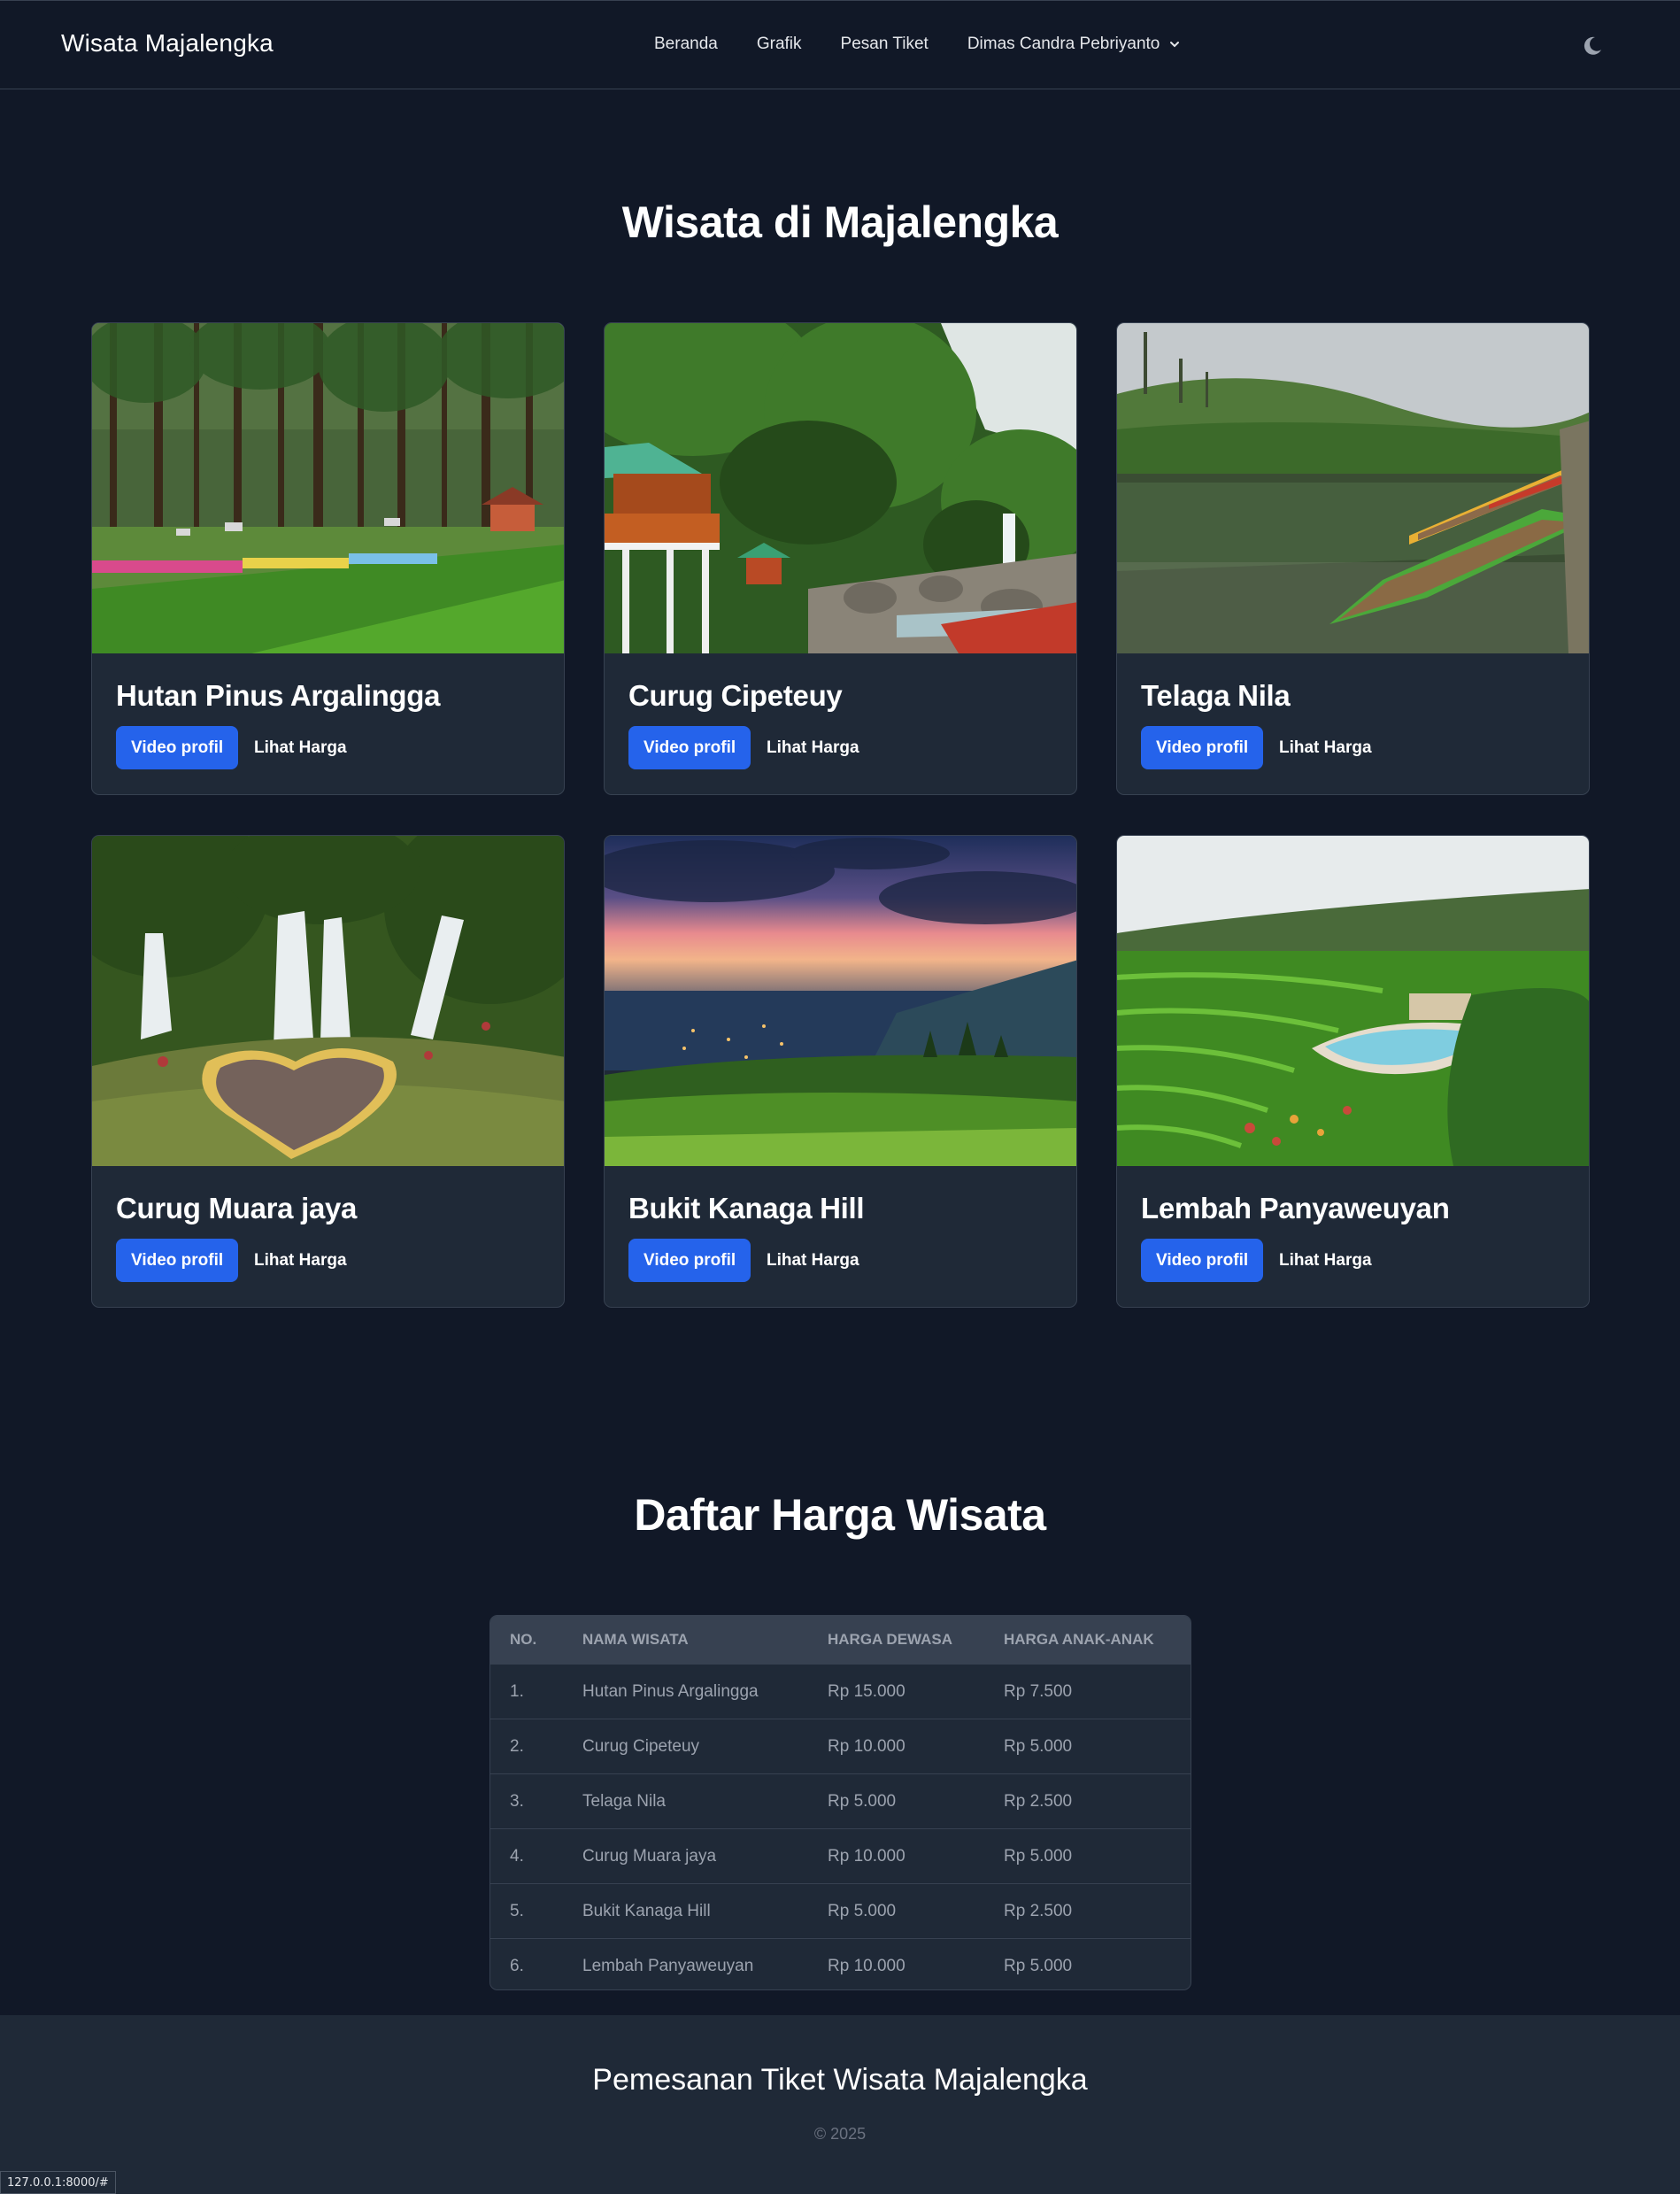 The height and width of the screenshot is (2194, 1680). I want to click on table-row: 6. Lembah Panyaweuyan Rp 10.000 Rp 5.000, so click(840, 1963).